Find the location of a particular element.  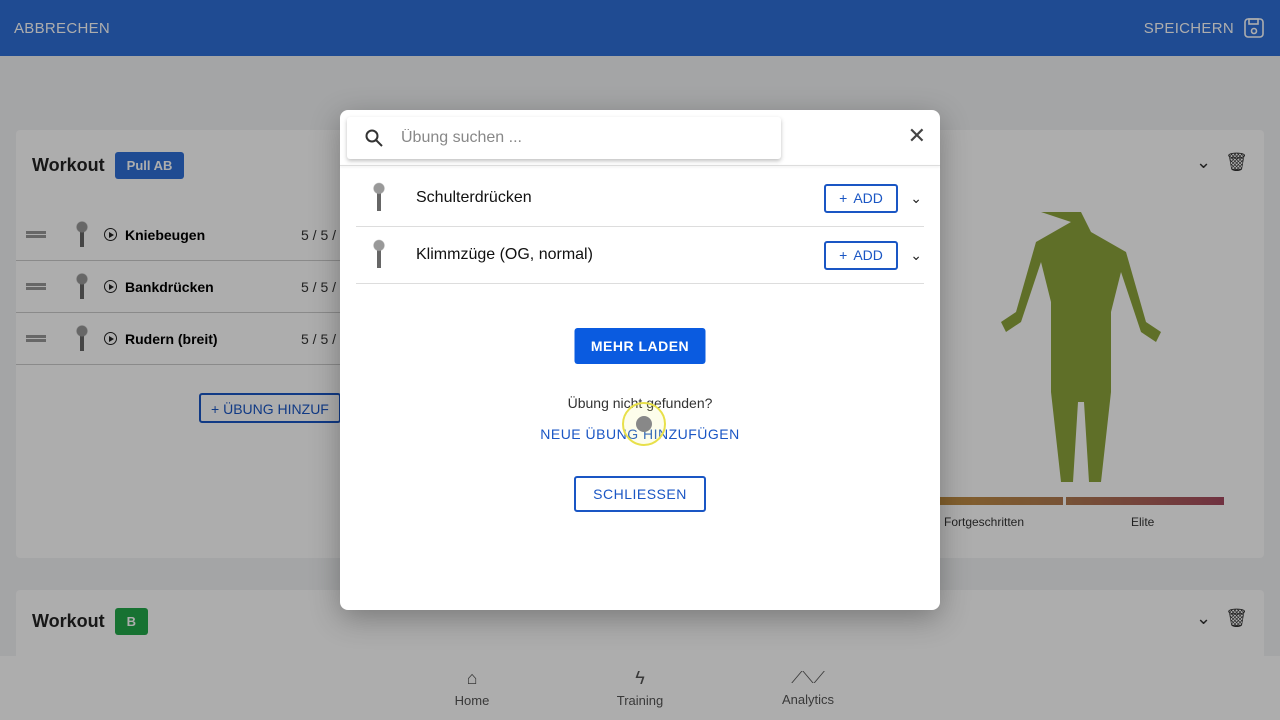

search-icon is located at coordinates (374, 138).